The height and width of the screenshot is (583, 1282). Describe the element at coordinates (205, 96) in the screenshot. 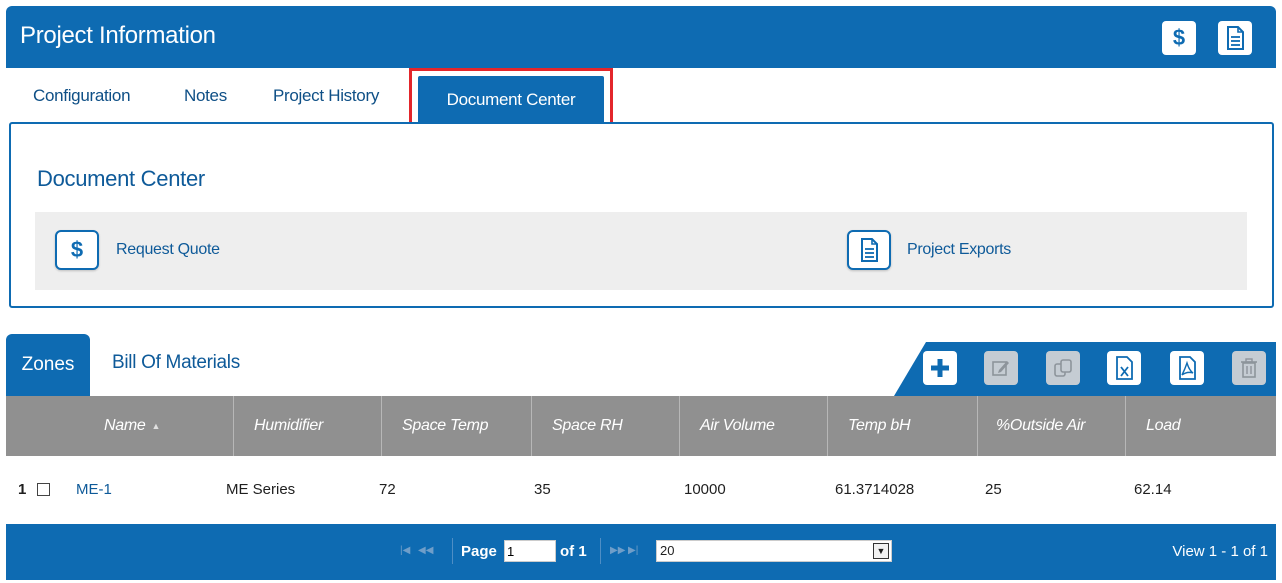

I see `tab-notes: Notes` at that location.